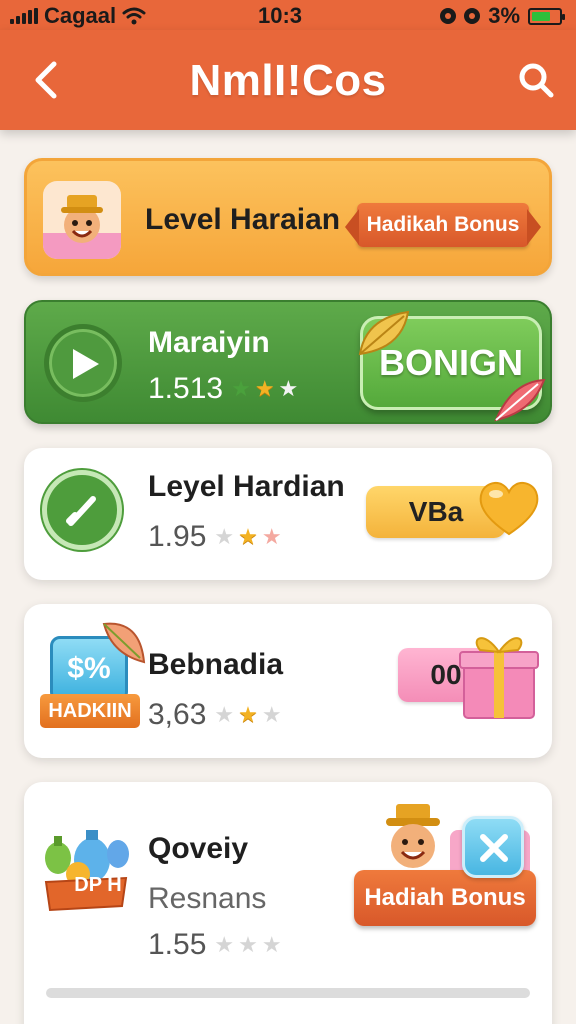 The width and height of the screenshot is (576, 1024). I want to click on rating: 1.513 ★ ★ ★, so click(223, 389).